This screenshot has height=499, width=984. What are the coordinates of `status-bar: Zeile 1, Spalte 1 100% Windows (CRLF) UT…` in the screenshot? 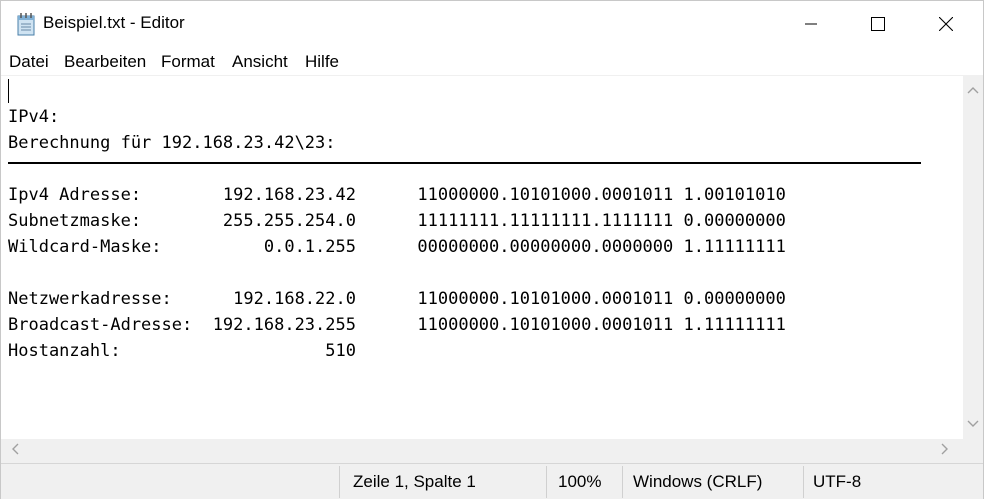 It's located at (492, 481).